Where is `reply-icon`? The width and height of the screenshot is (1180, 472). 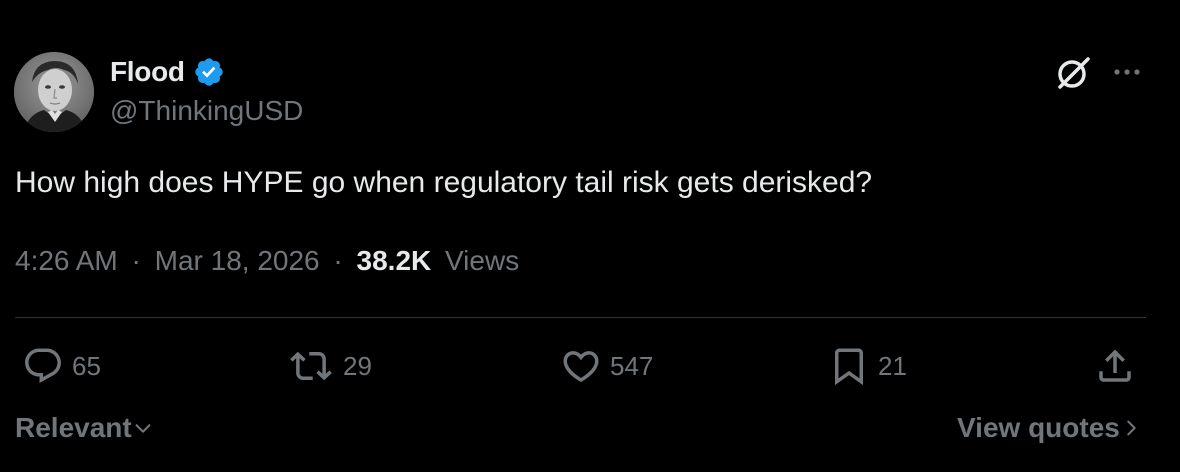 reply-icon is located at coordinates (43, 365).